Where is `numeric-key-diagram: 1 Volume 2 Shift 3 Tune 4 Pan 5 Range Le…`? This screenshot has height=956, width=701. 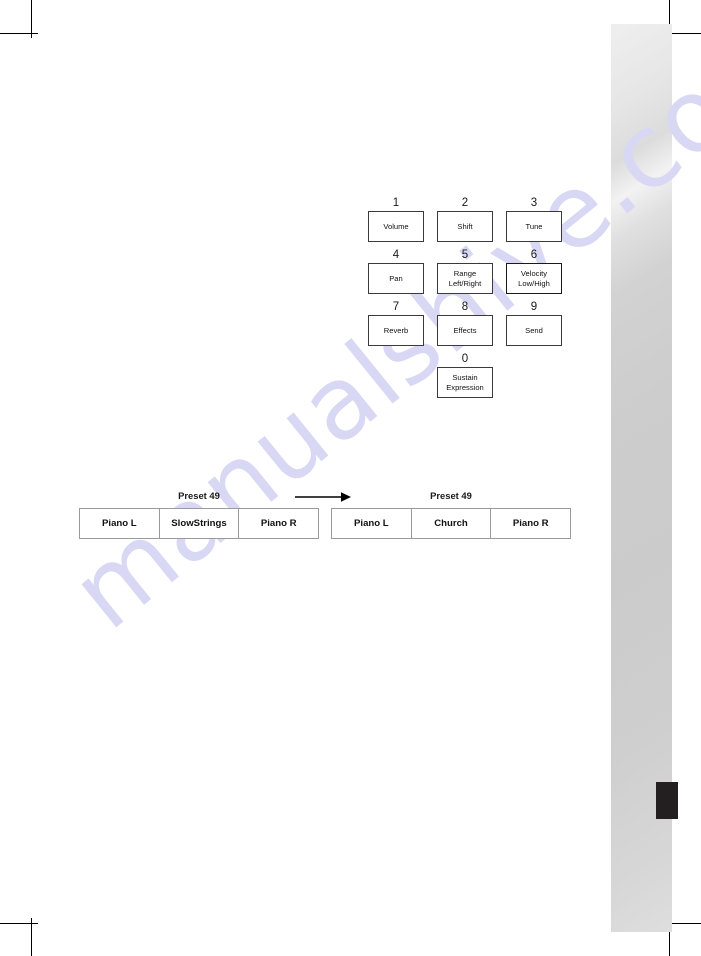
numeric-key-diagram: 1 Volume 2 Shift 3 Tune 4 Pan 5 Range Le… is located at coordinates (465, 300).